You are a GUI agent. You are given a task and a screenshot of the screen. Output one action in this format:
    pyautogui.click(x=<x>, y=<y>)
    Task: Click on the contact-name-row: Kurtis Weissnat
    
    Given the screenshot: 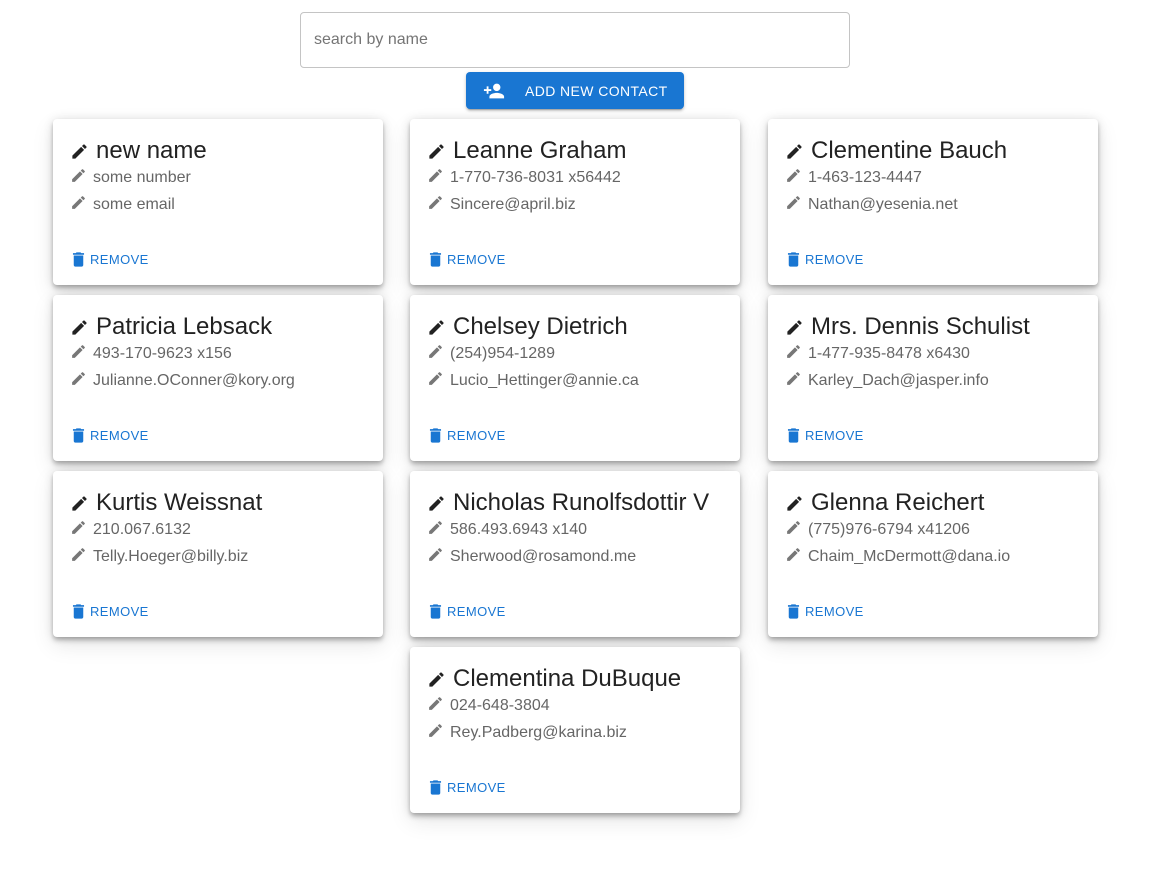 What is the action you would take?
    pyautogui.click(x=166, y=503)
    